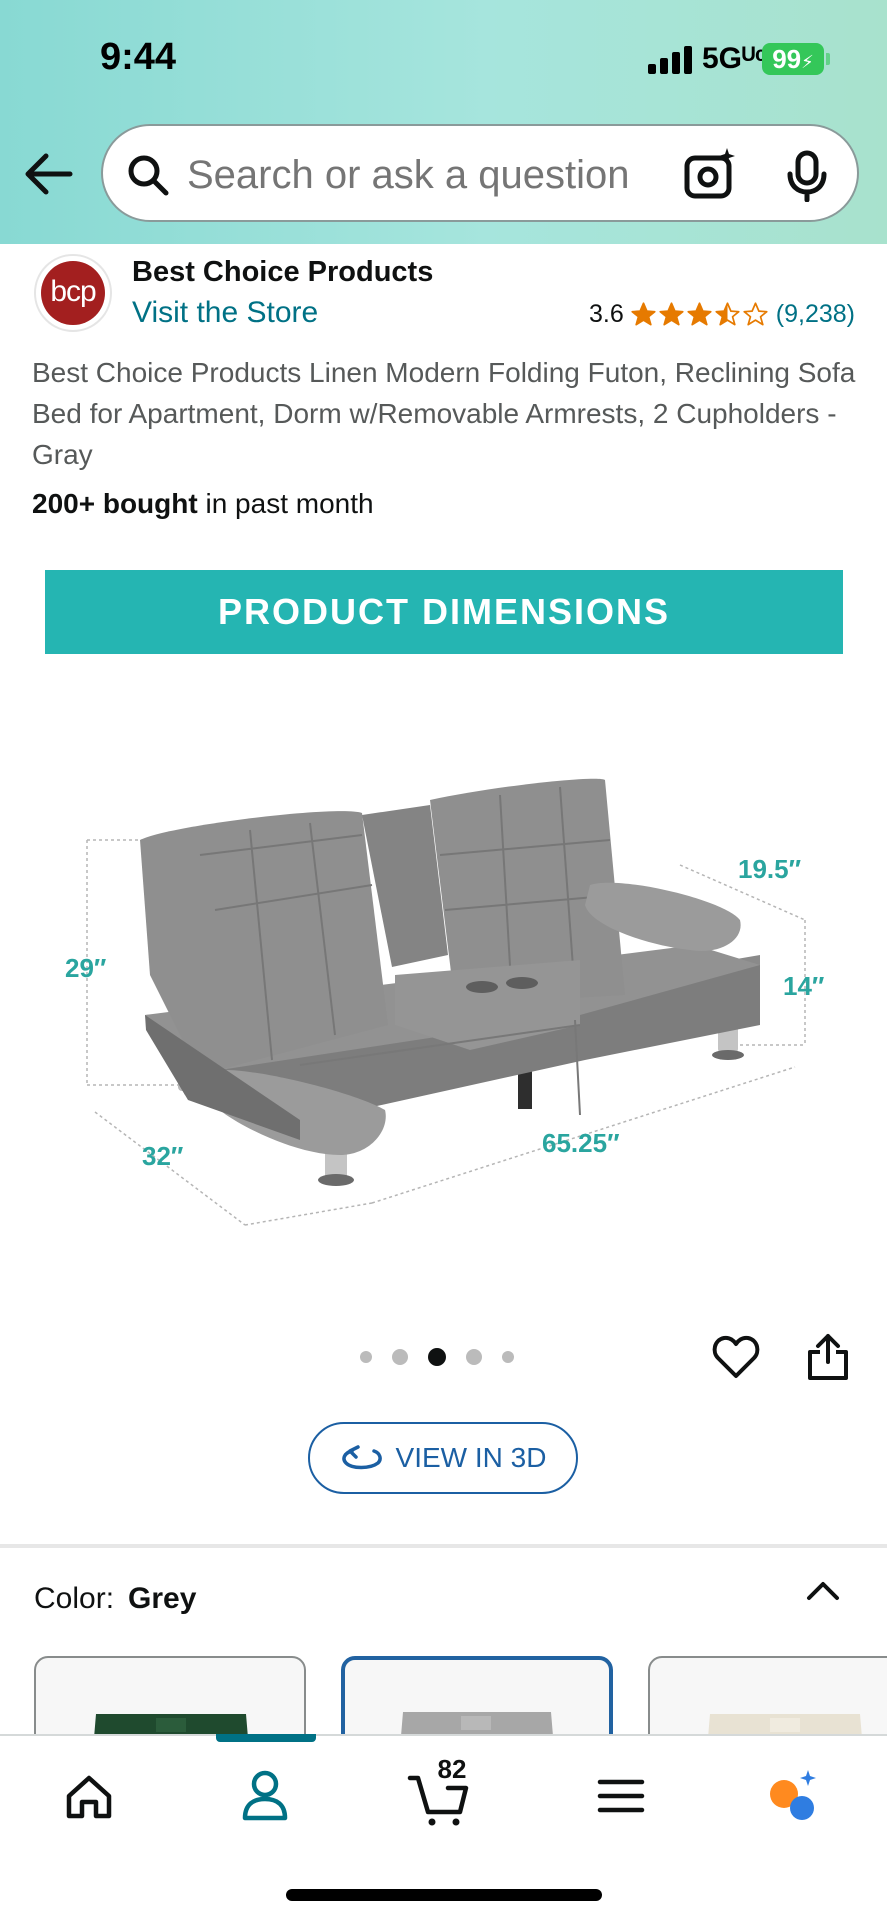 The width and height of the screenshot is (887, 1920). I want to click on bought-count: 200+ bought, so click(115, 503).